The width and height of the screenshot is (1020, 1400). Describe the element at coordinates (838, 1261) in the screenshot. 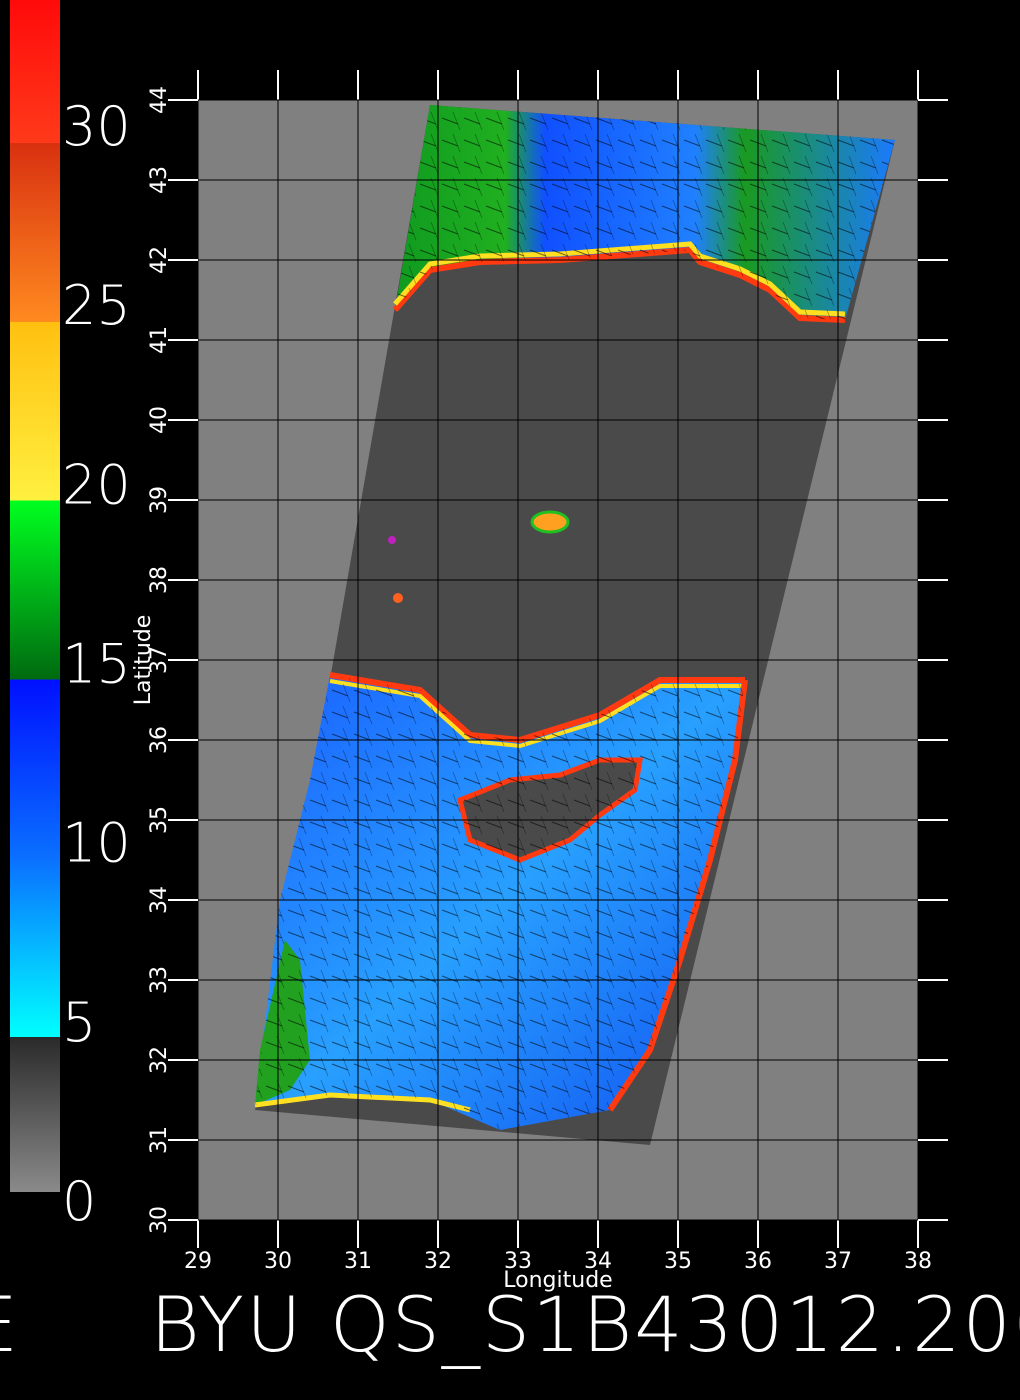

I see `lon-tick-label: 37` at that location.